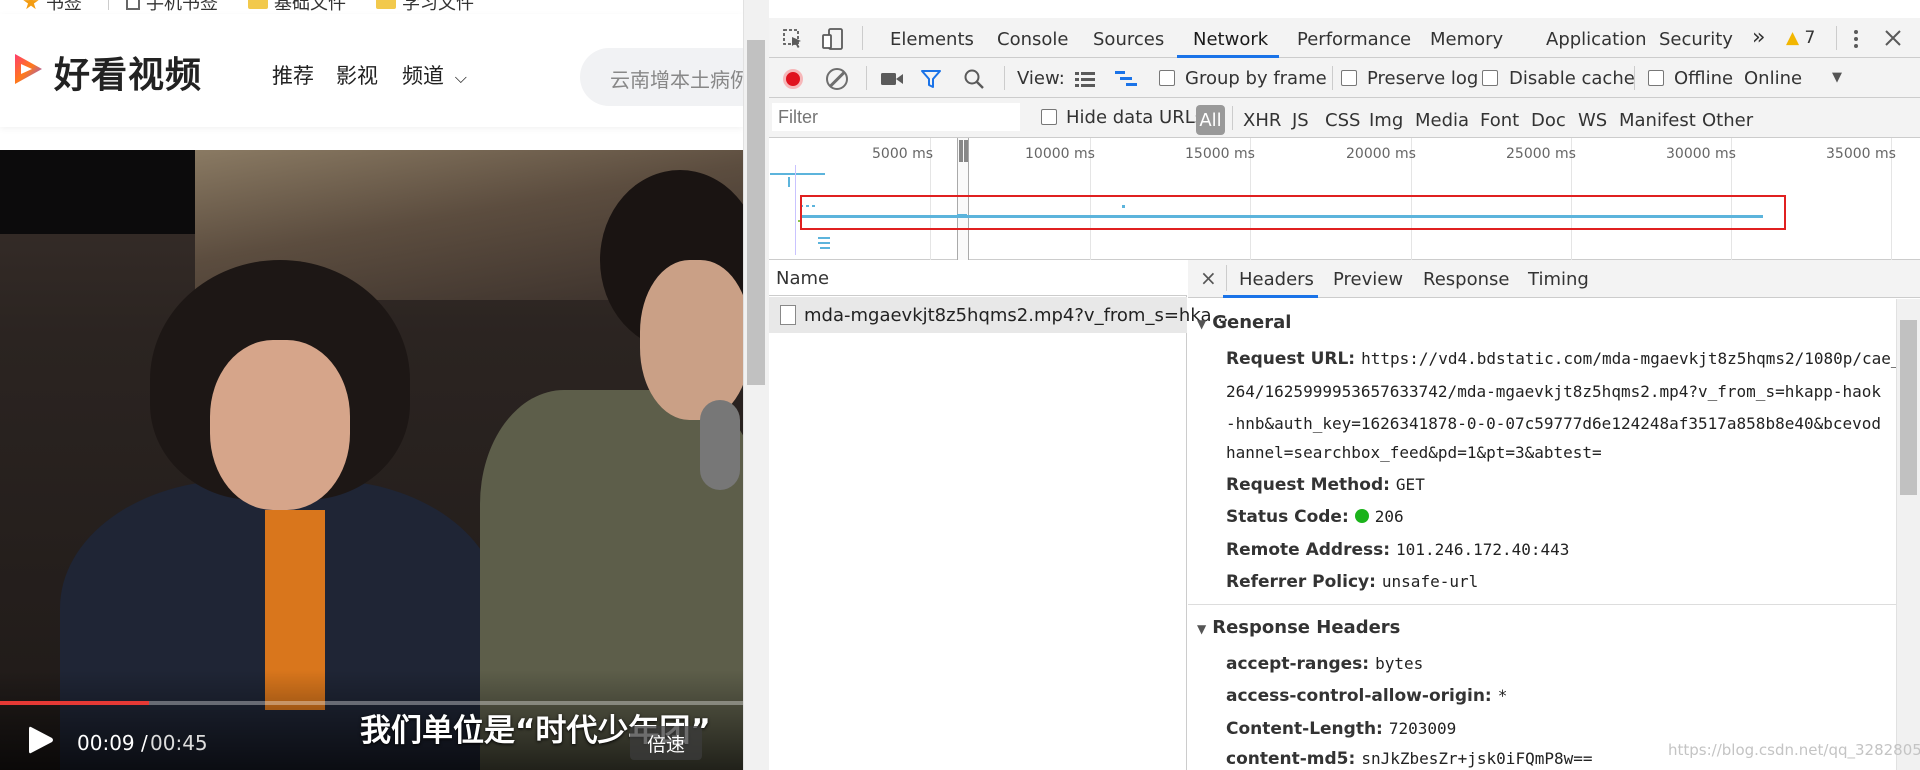  I want to click on general-section-title: General, so click(1252, 322).